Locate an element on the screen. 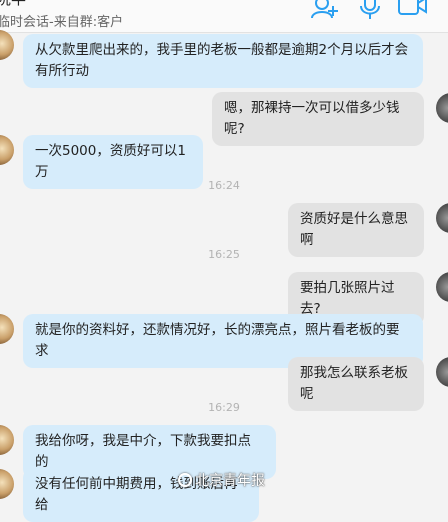  message-bubble-outgoing: 嗯，那裸持一次可以借多少钱呢? is located at coordinates (318, 119).